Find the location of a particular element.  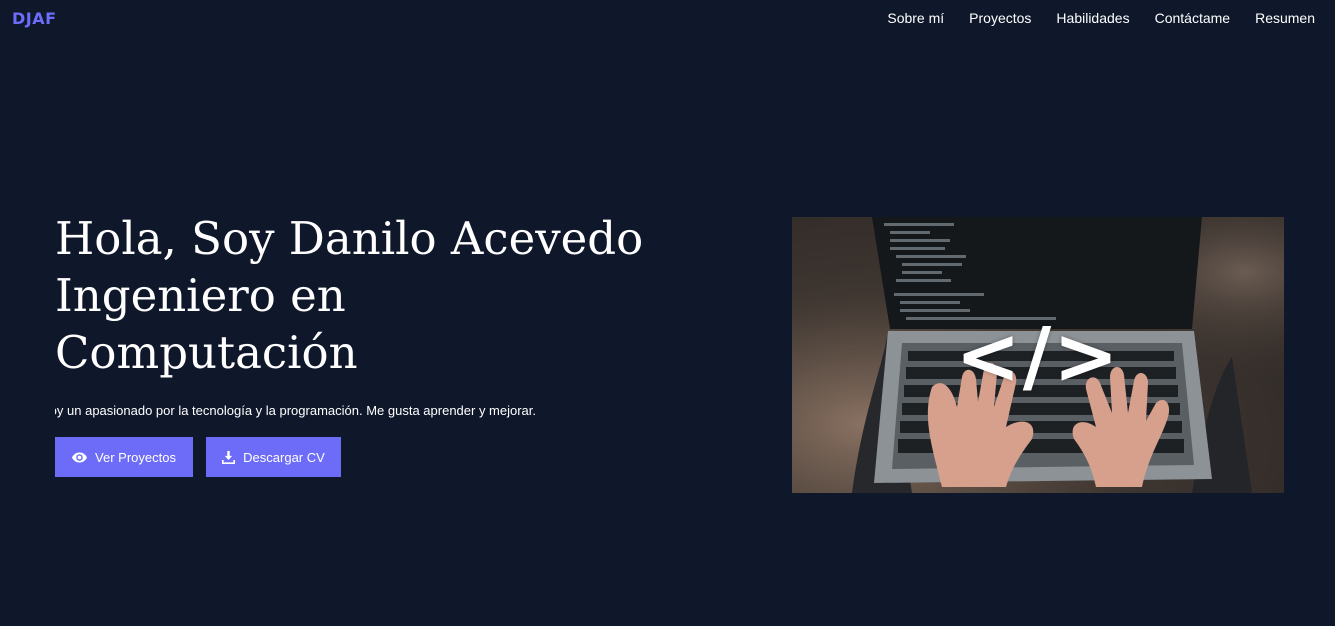

download-icon is located at coordinates (229, 457).